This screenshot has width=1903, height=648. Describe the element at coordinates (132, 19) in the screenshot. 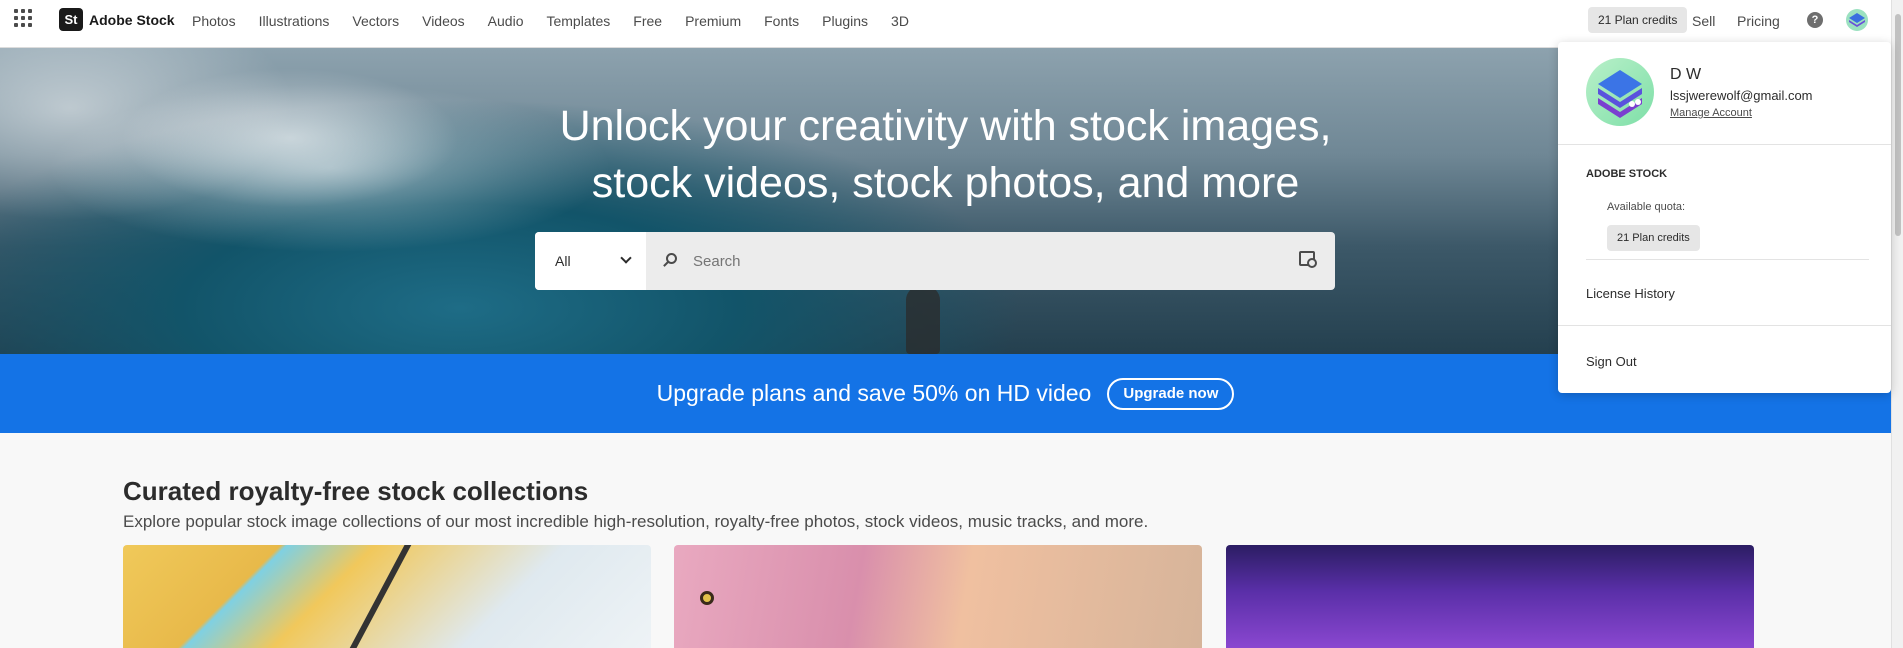

I see `logo-text: Adobe Stock` at that location.